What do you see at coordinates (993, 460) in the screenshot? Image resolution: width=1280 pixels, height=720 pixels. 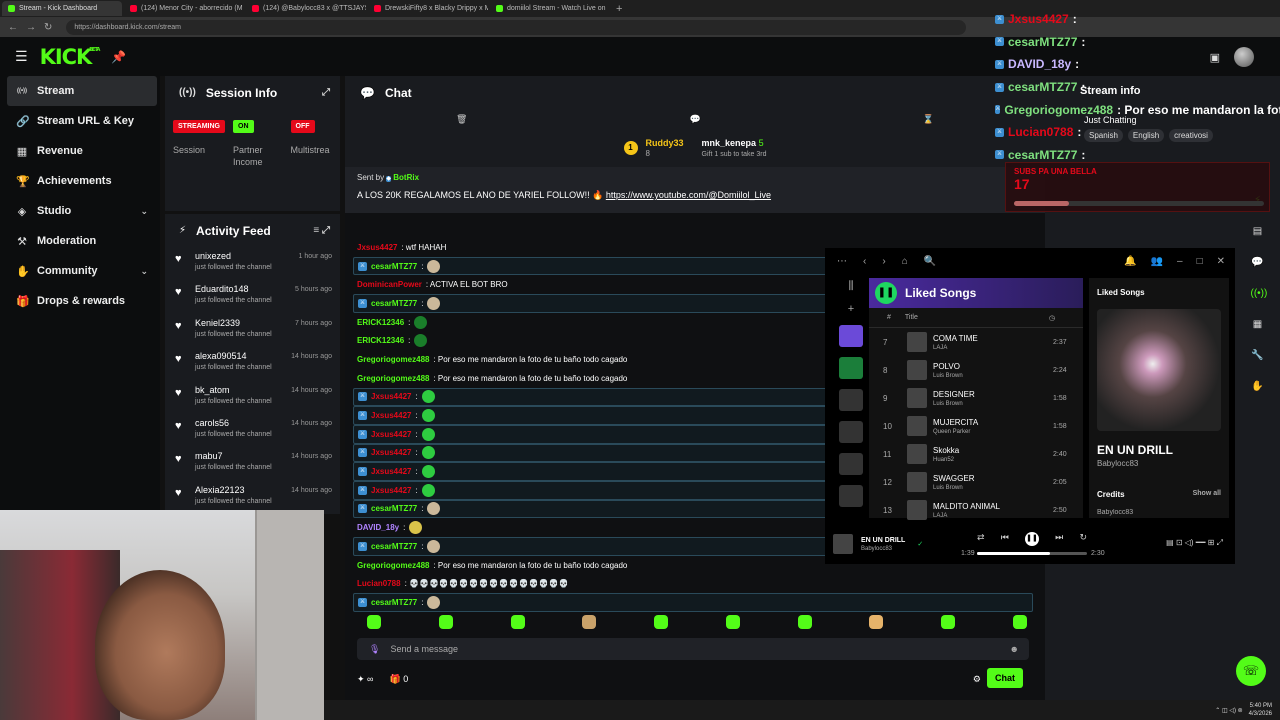 I see `track-artist: Huan52` at bounding box center [993, 460].